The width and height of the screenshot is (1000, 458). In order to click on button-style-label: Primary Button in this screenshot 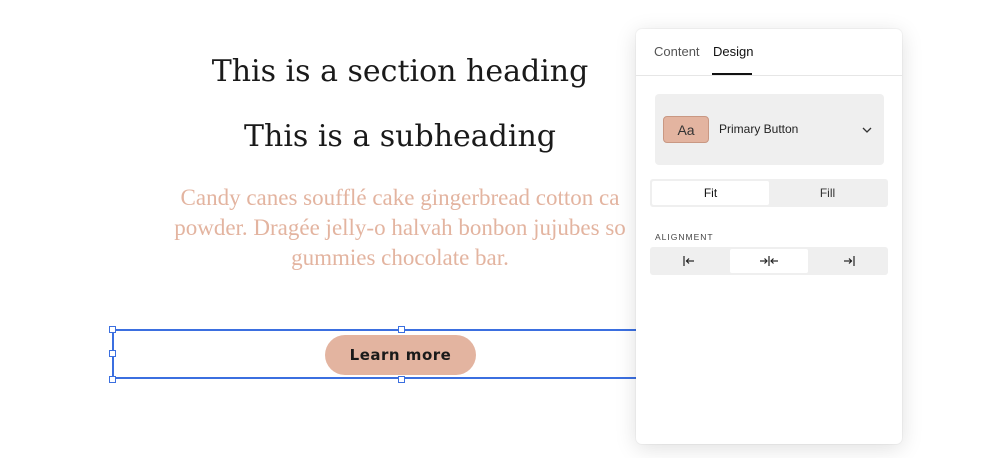, I will do `click(759, 129)`.